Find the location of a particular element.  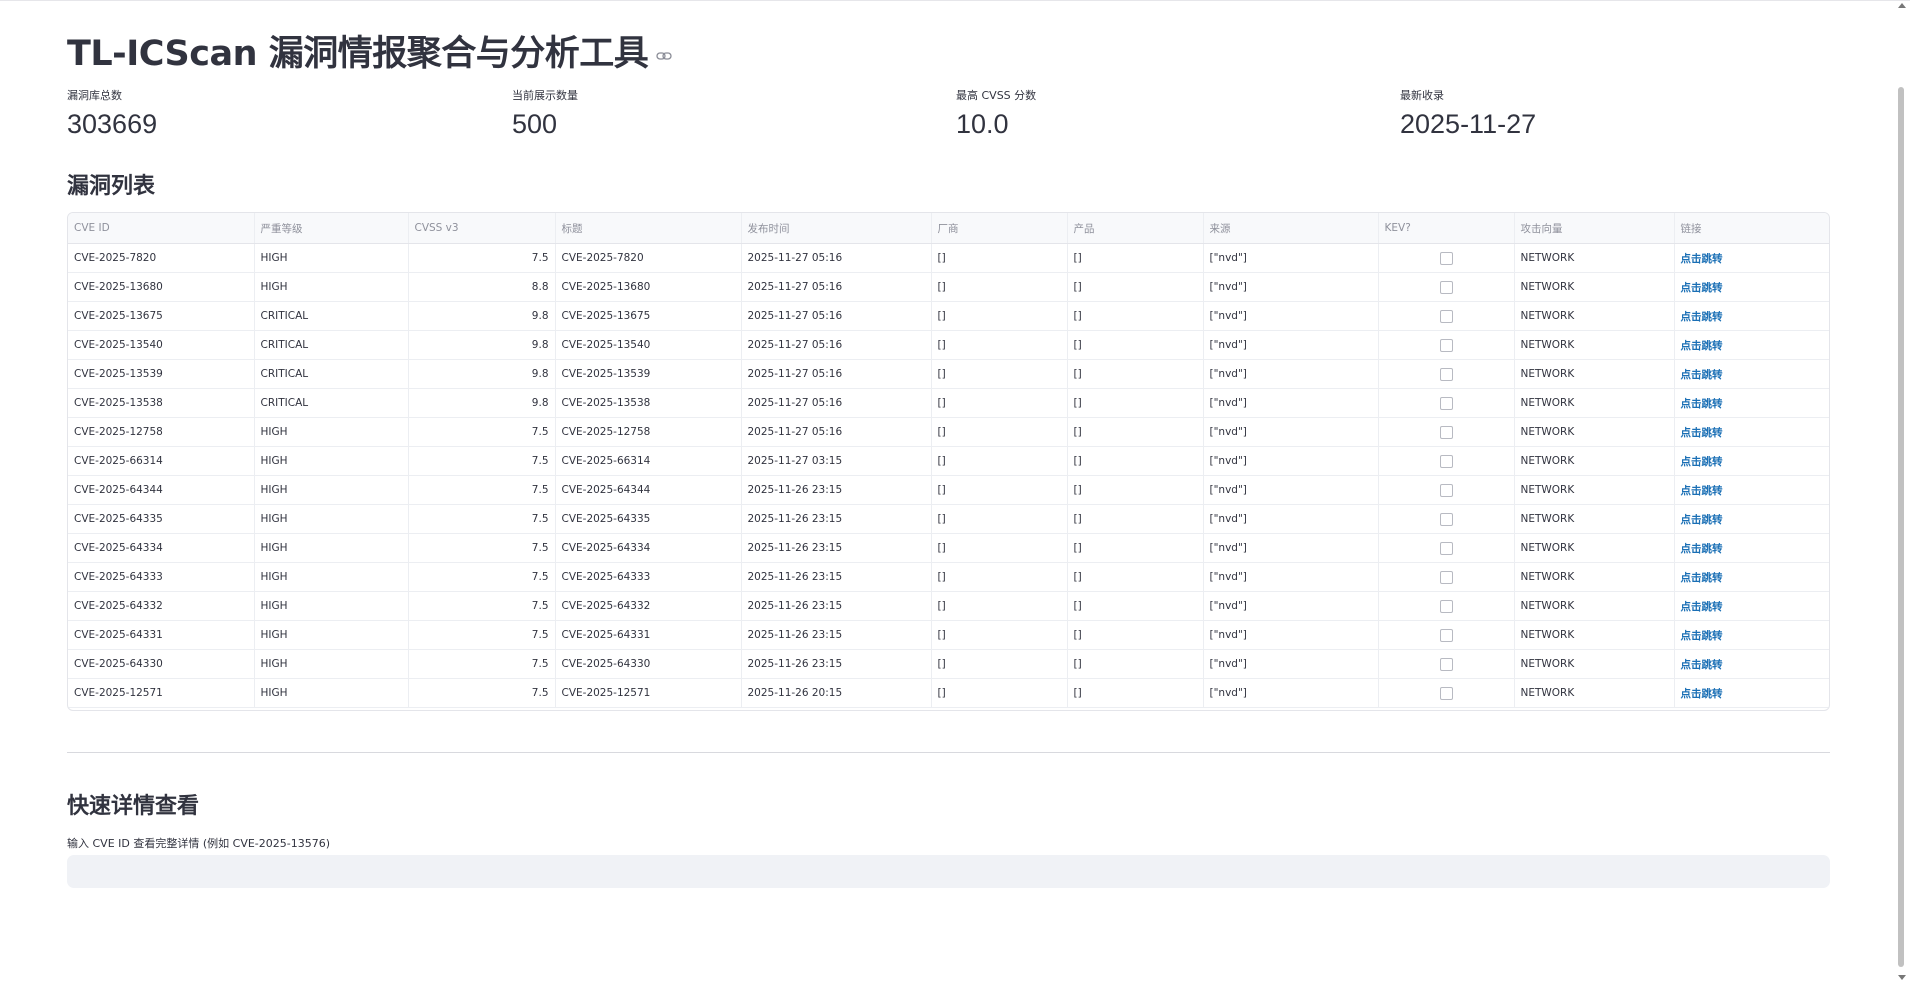

column-header-cve-id: CVE ID is located at coordinates (161, 228).